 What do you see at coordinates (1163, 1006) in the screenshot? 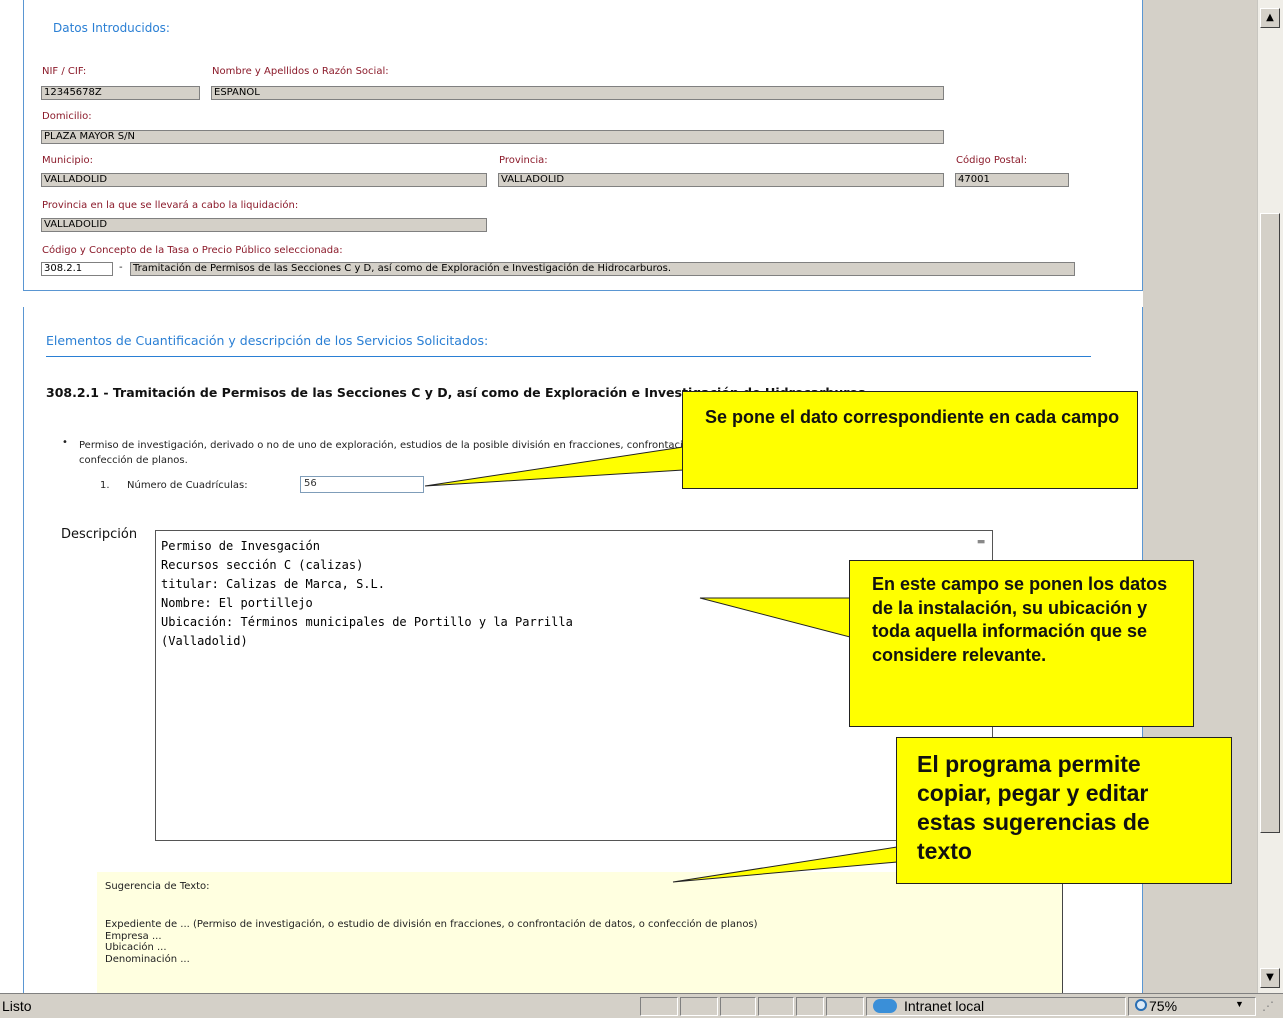
I see `zoom-text: 75%` at bounding box center [1163, 1006].